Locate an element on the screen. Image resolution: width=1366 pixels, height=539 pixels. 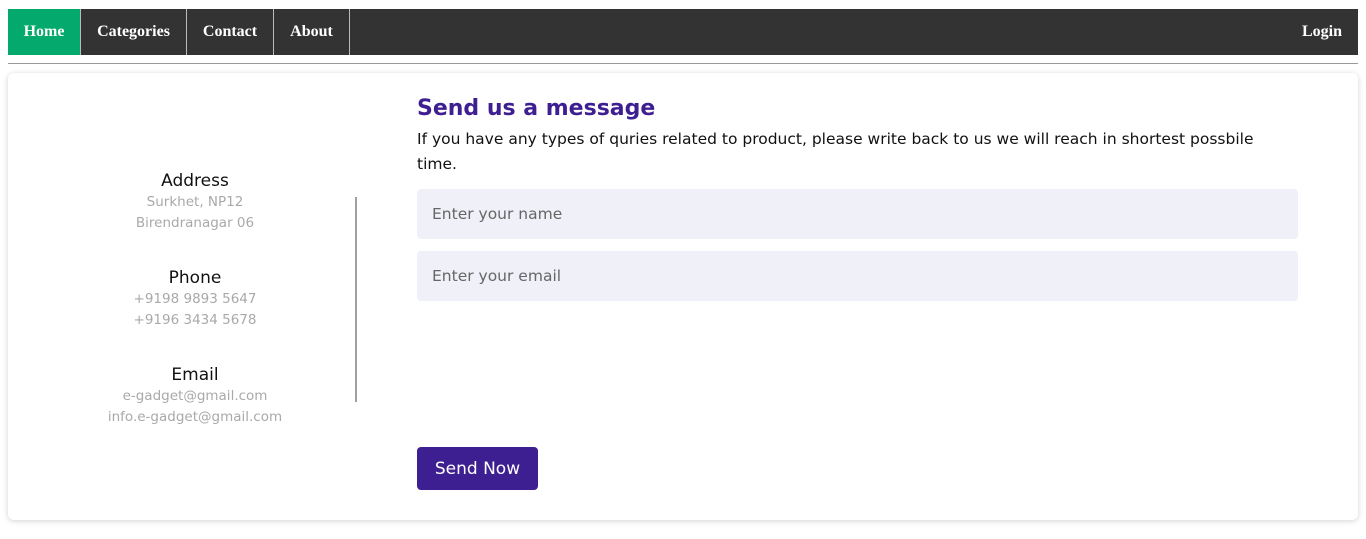
nav-about-link: About is located at coordinates (312, 32).